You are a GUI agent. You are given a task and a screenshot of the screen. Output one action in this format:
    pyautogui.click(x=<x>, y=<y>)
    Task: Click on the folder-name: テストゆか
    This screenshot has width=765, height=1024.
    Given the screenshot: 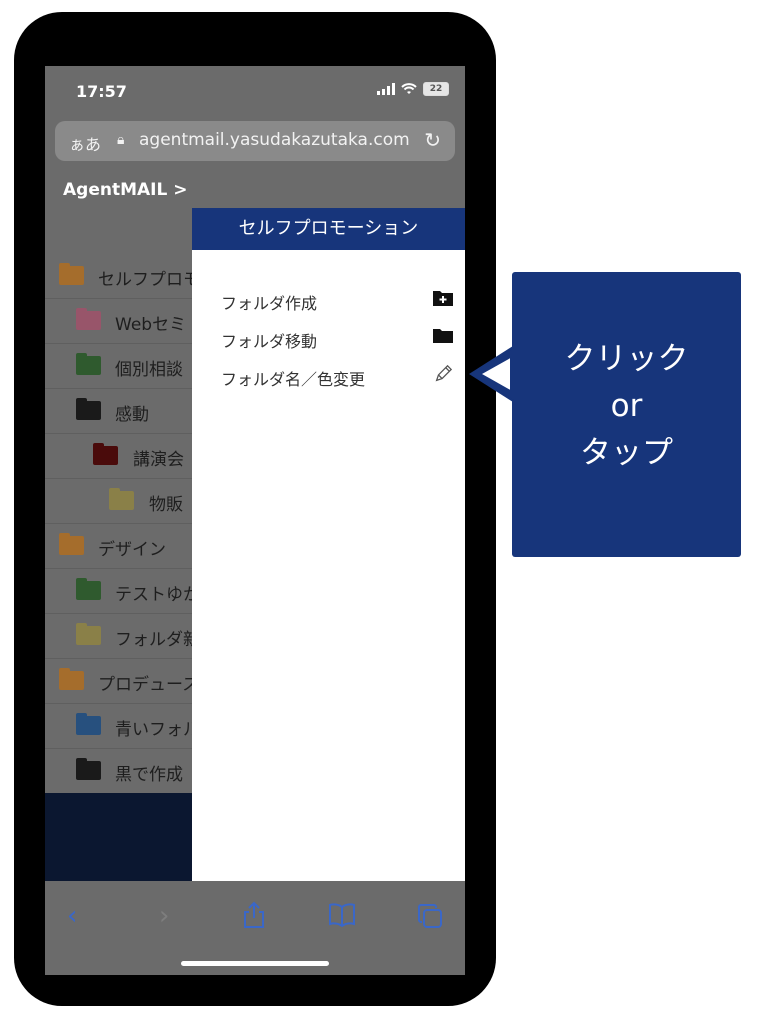 What is the action you would take?
    pyautogui.click(x=157, y=595)
    